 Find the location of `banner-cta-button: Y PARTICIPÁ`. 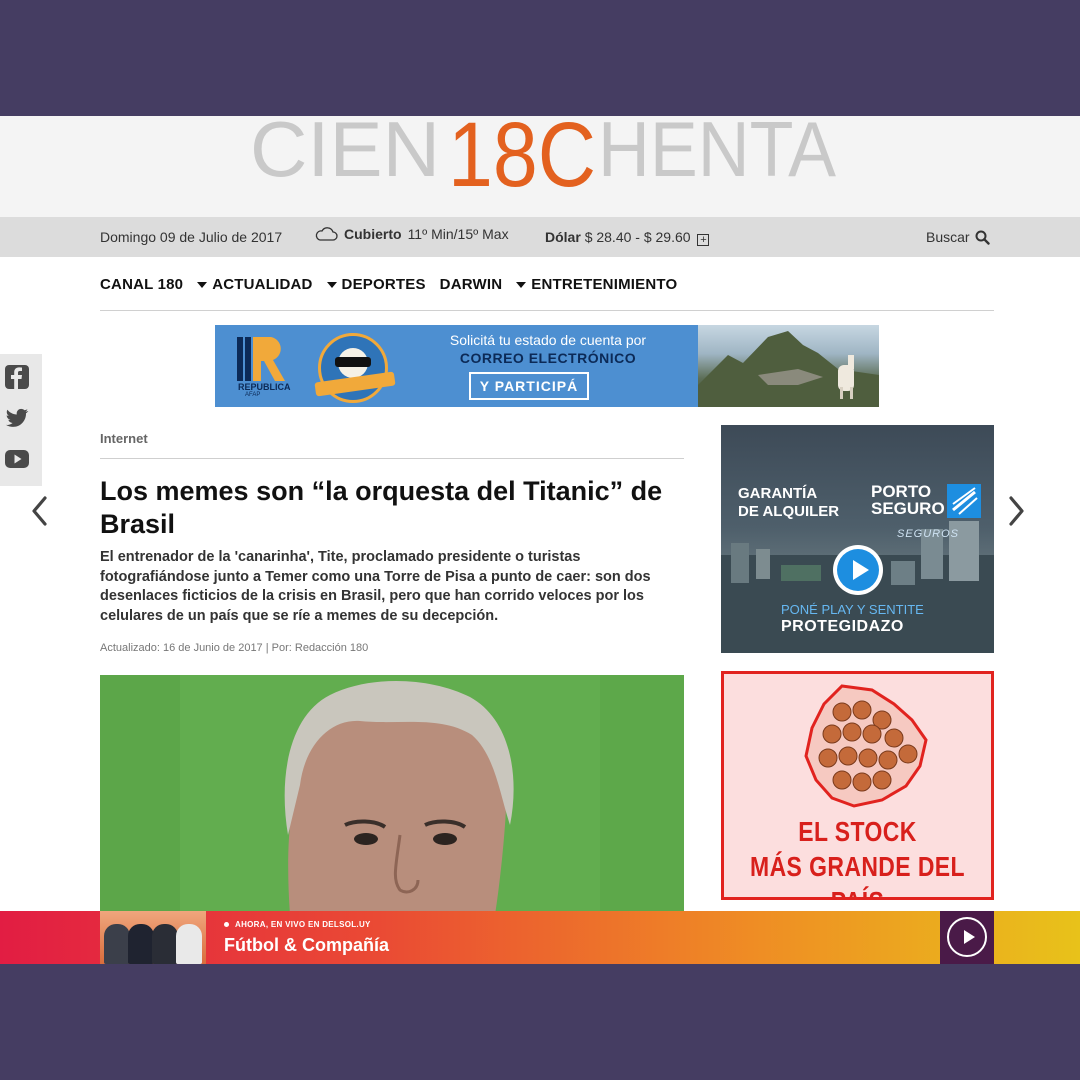

banner-cta-button: Y PARTICIPÁ is located at coordinates (529, 386).